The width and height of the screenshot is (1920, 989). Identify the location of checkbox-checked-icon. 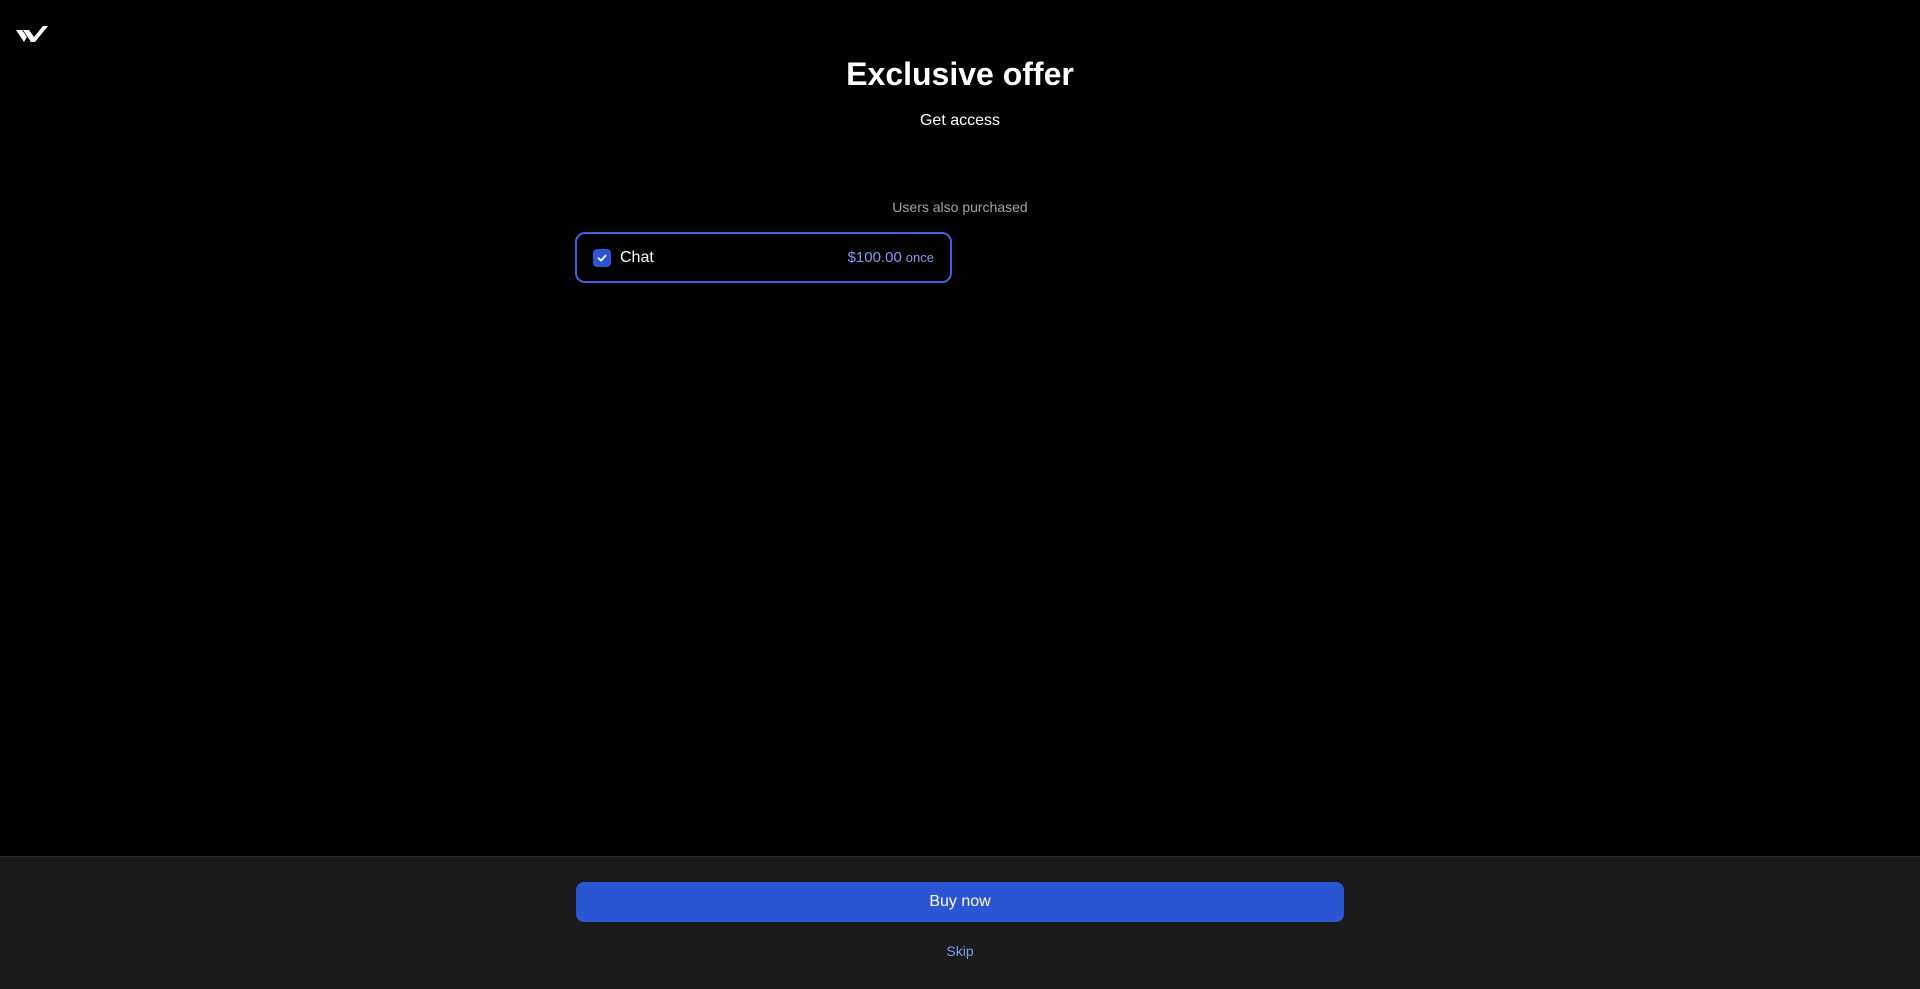
(602, 257).